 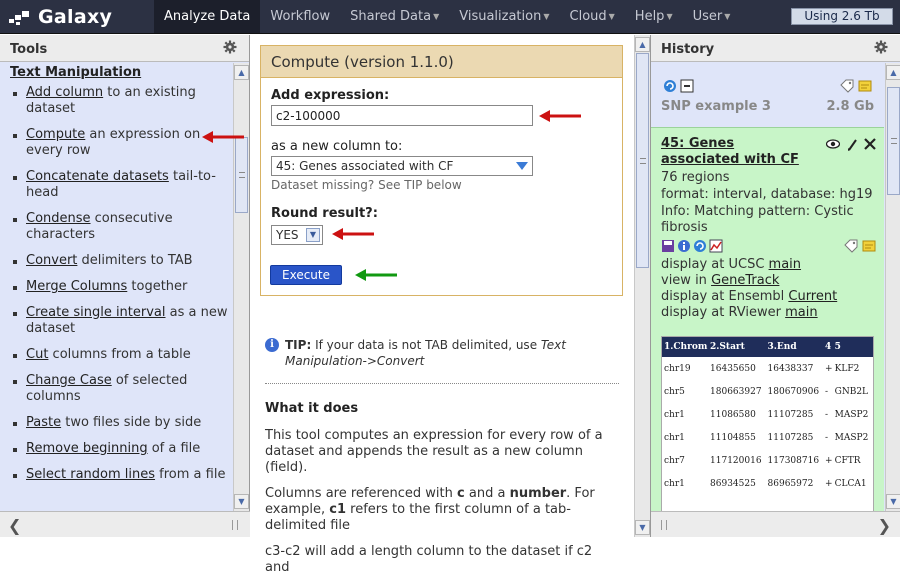 What do you see at coordinates (76, 286) in the screenshot?
I see `tool-link: Merge Columns` at bounding box center [76, 286].